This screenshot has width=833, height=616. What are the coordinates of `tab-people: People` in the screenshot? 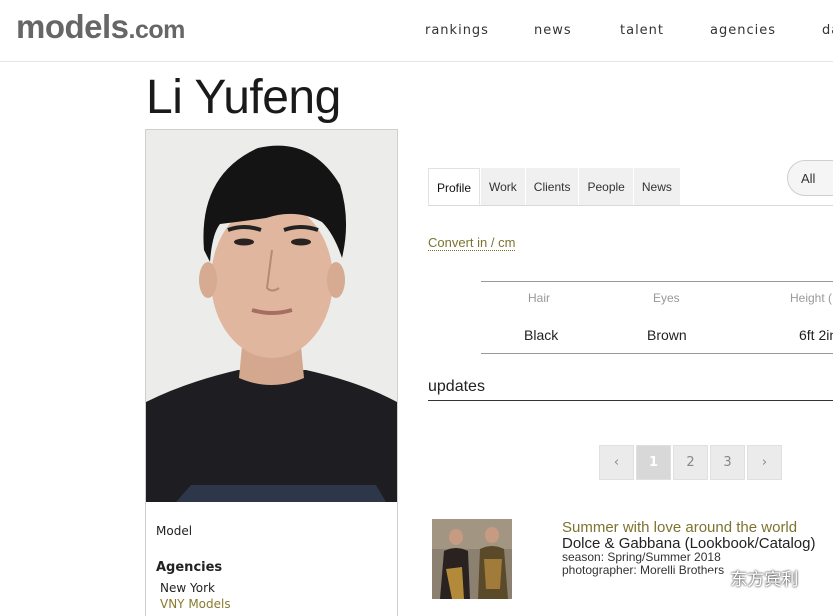 It's located at (605, 186).